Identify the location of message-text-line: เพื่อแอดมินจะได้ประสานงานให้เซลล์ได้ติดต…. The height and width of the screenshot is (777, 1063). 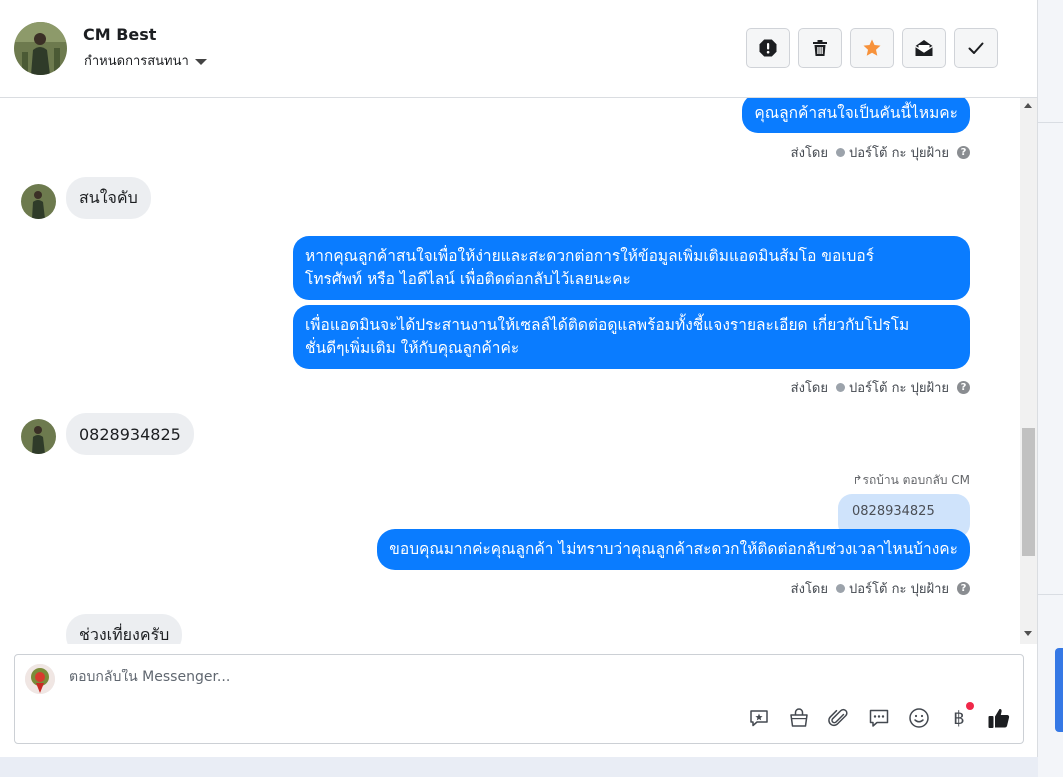
(607, 325).